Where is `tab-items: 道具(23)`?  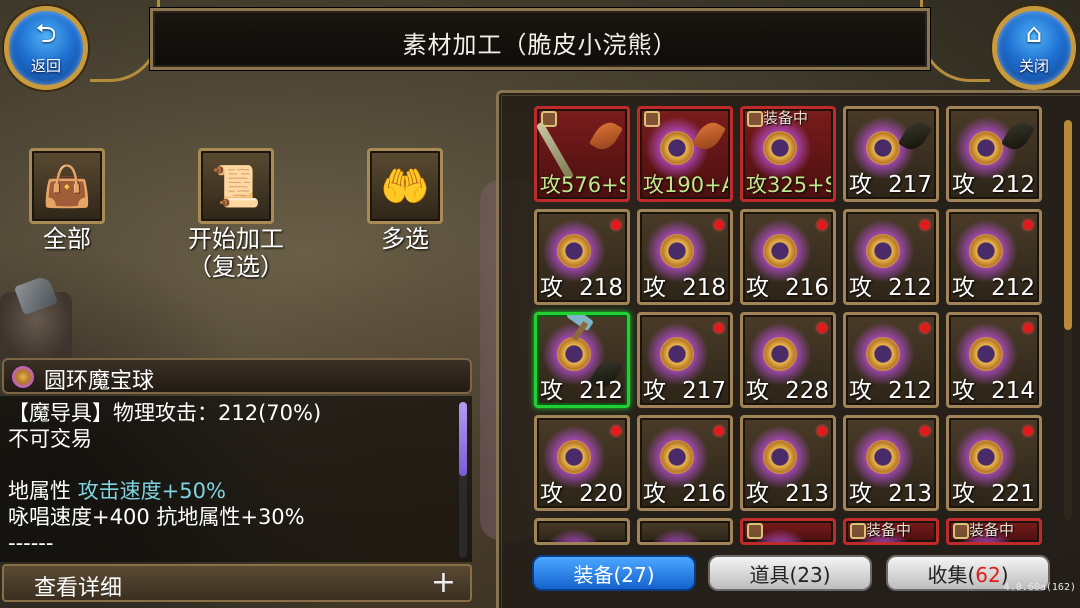 tab-items: 道具(23) is located at coordinates (790, 573).